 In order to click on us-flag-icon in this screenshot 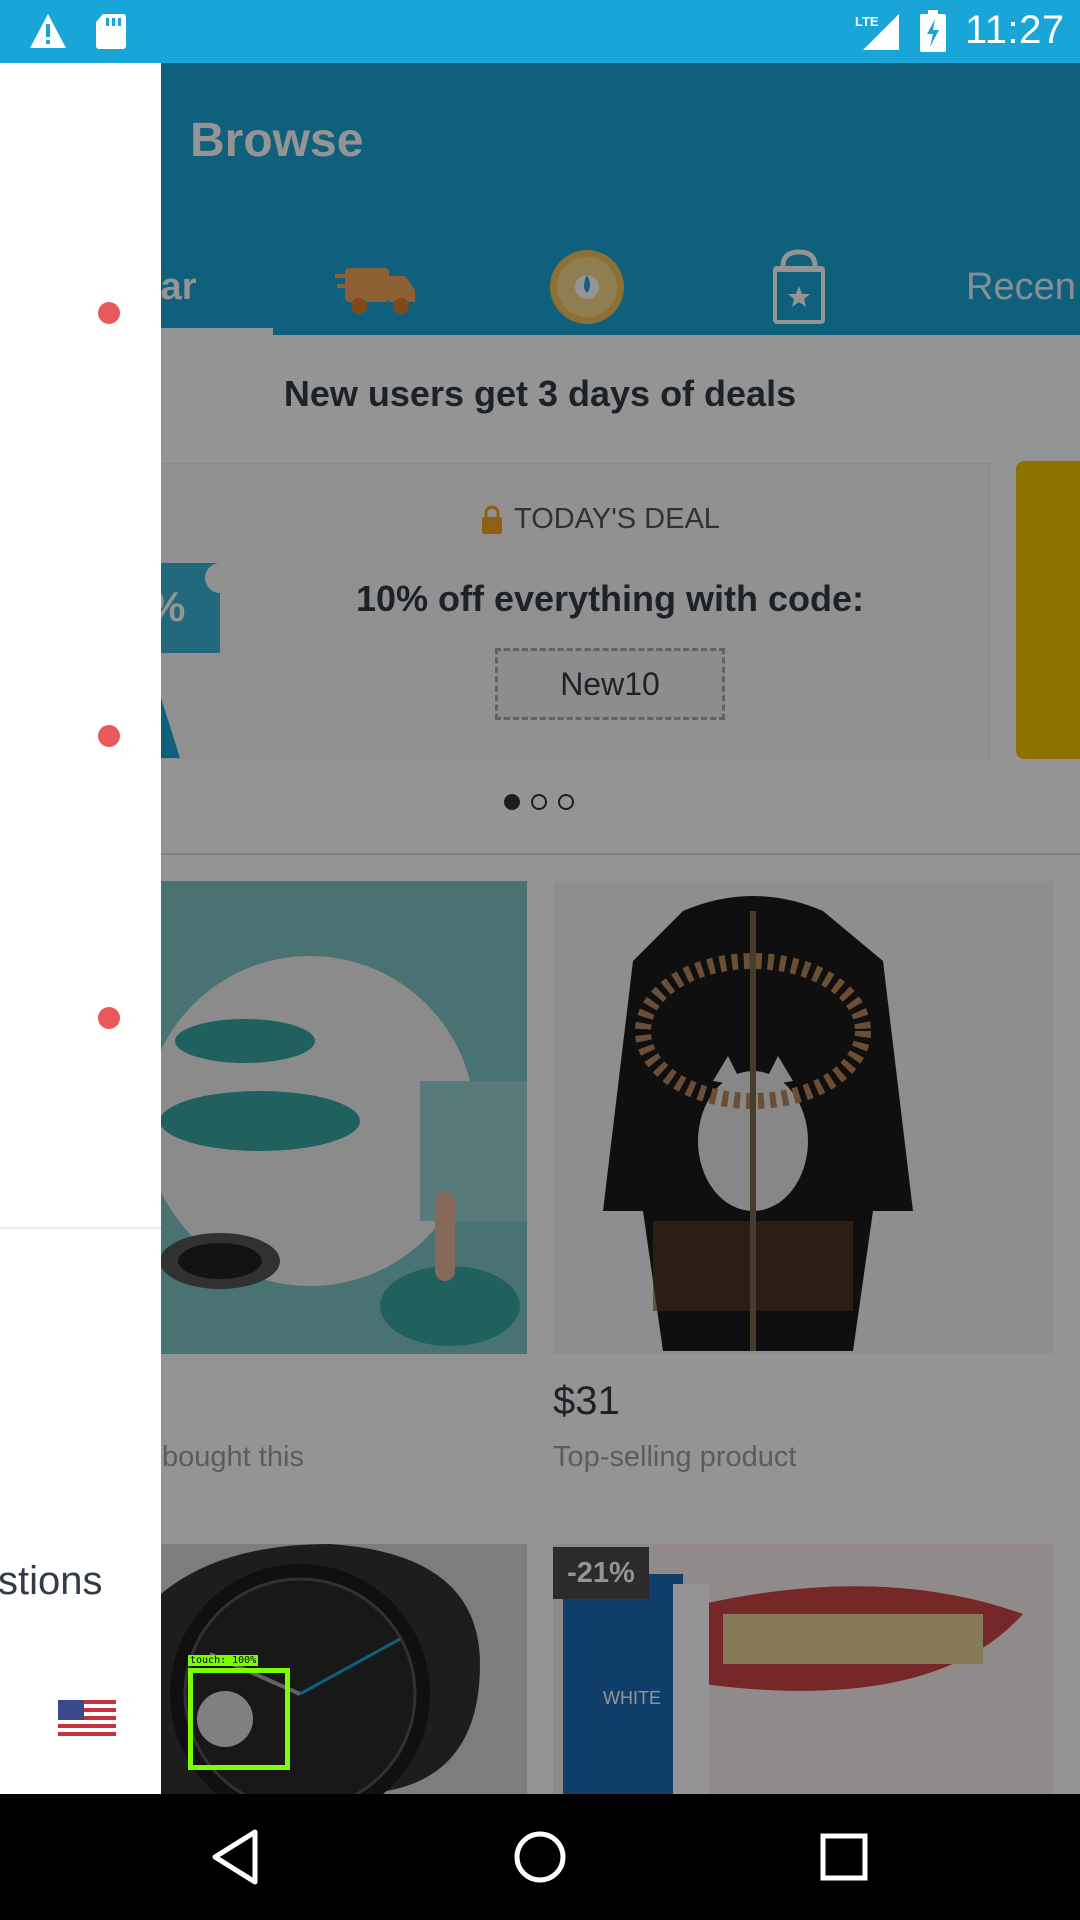, I will do `click(87, 1720)`.